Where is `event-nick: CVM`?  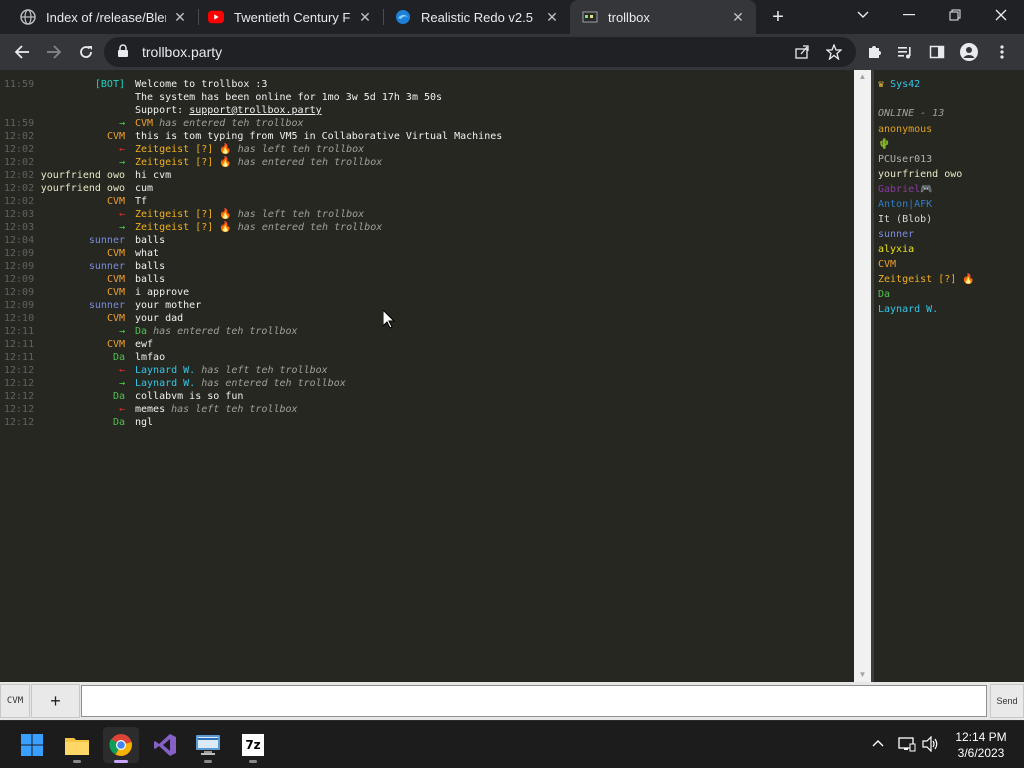
event-nick: CVM is located at coordinates (144, 123).